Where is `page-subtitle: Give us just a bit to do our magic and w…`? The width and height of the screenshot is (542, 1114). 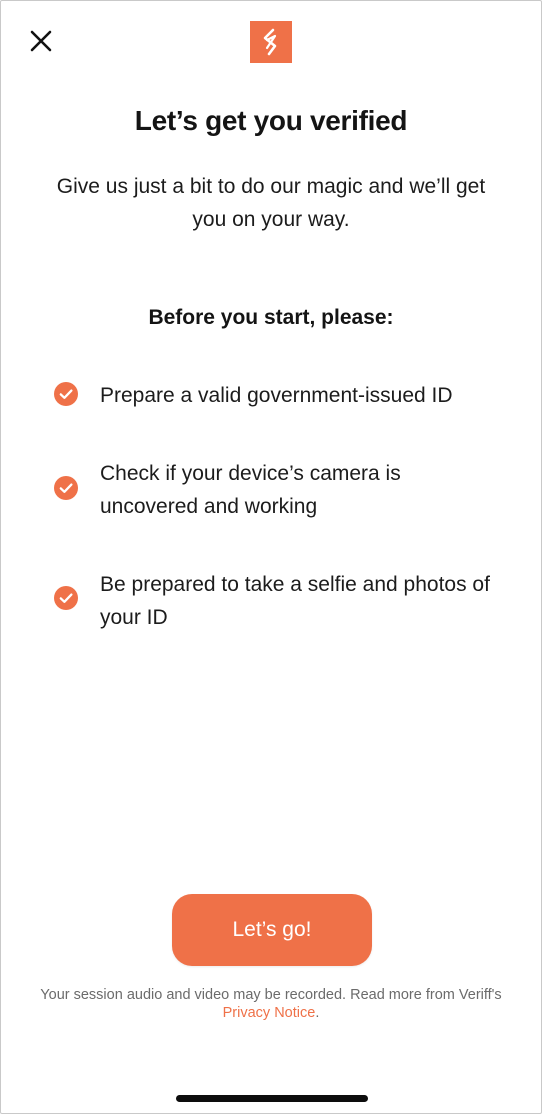 page-subtitle: Give us just a bit to do our magic and w… is located at coordinates (271, 203).